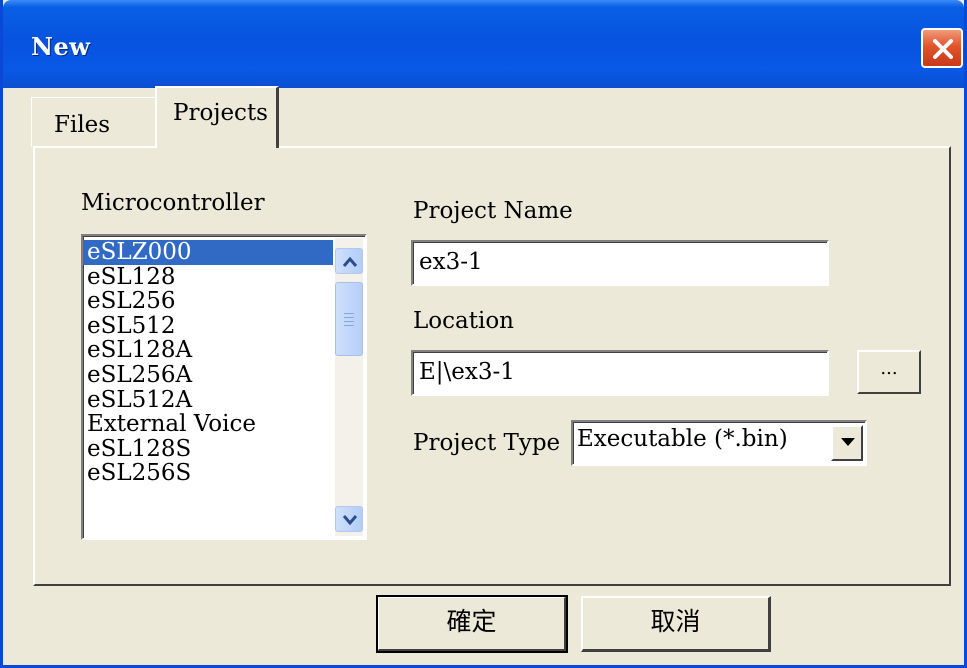 The image size is (967, 668). What do you see at coordinates (220, 113) in the screenshot?
I see `tab-projects-label: Projects` at bounding box center [220, 113].